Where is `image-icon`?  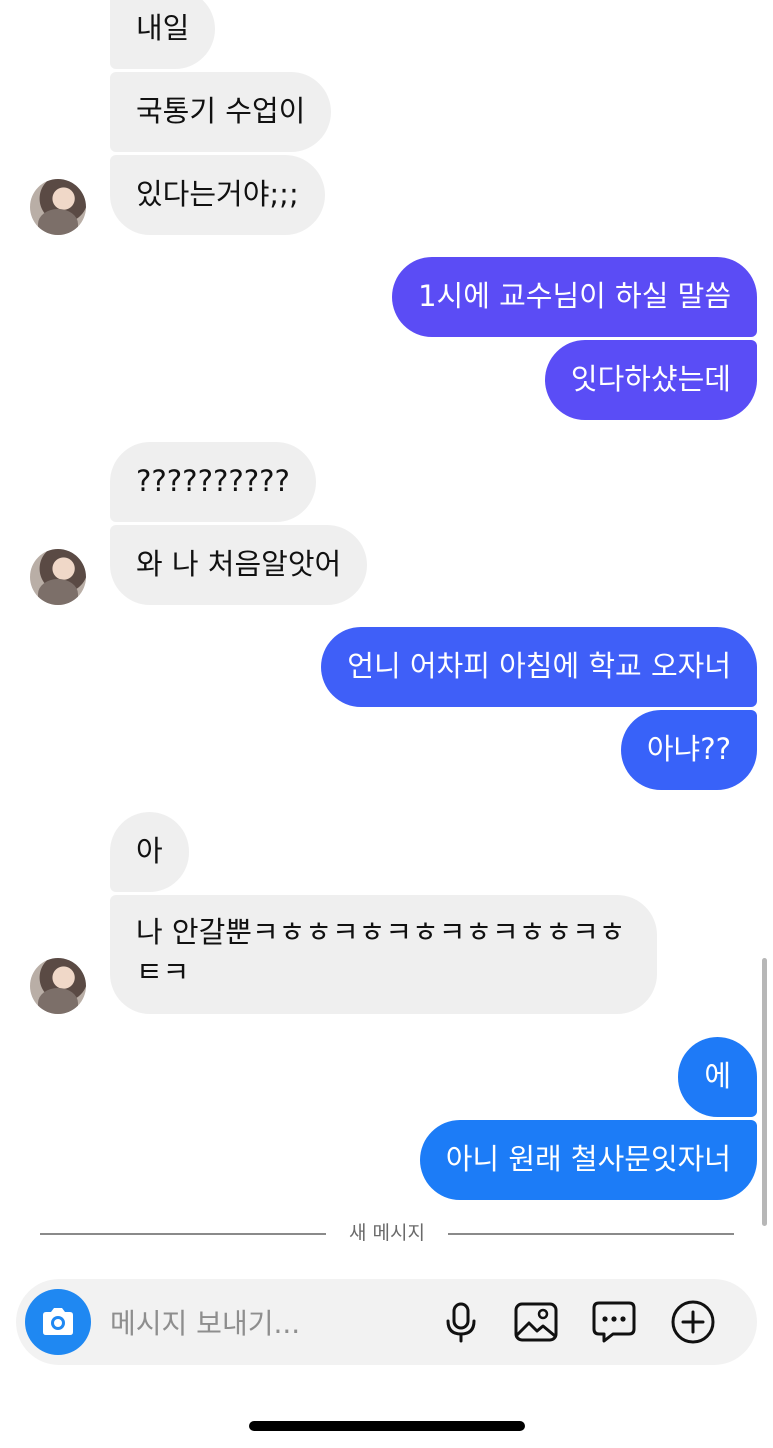
image-icon is located at coordinates (536, 1322).